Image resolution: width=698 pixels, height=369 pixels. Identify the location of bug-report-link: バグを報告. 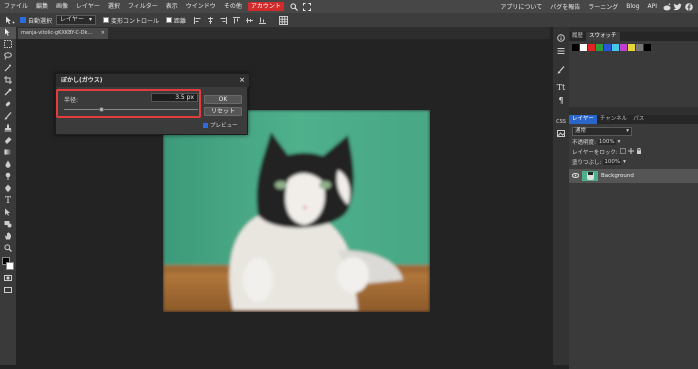
(565, 6).